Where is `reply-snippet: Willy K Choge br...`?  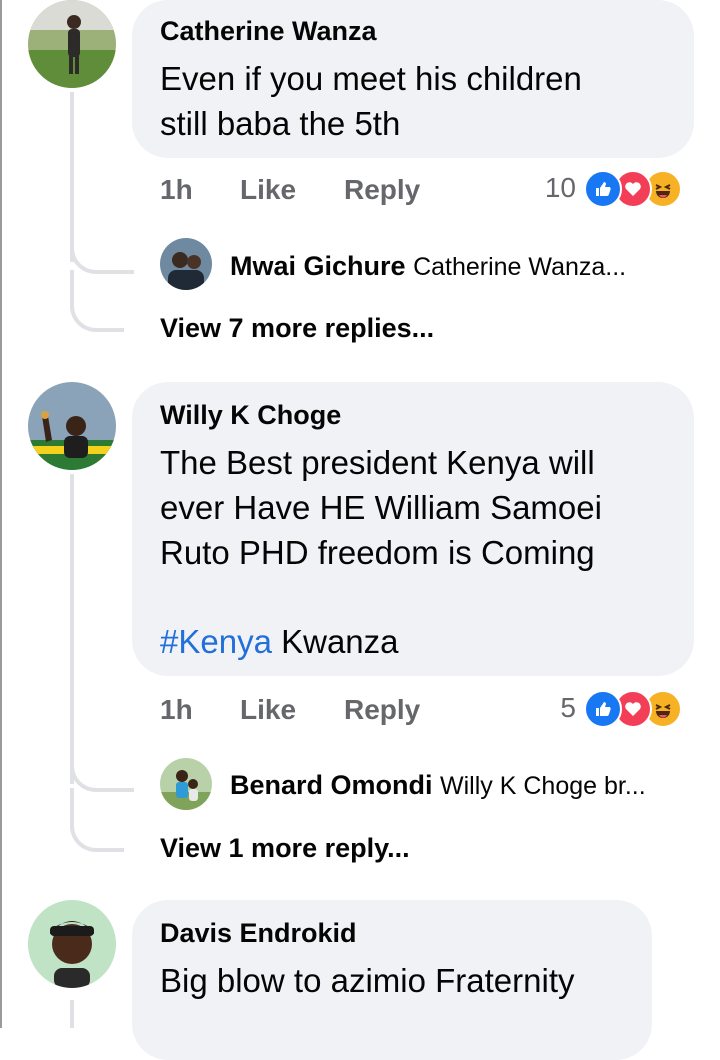
reply-snippet: Willy K Choge br... is located at coordinates (543, 786).